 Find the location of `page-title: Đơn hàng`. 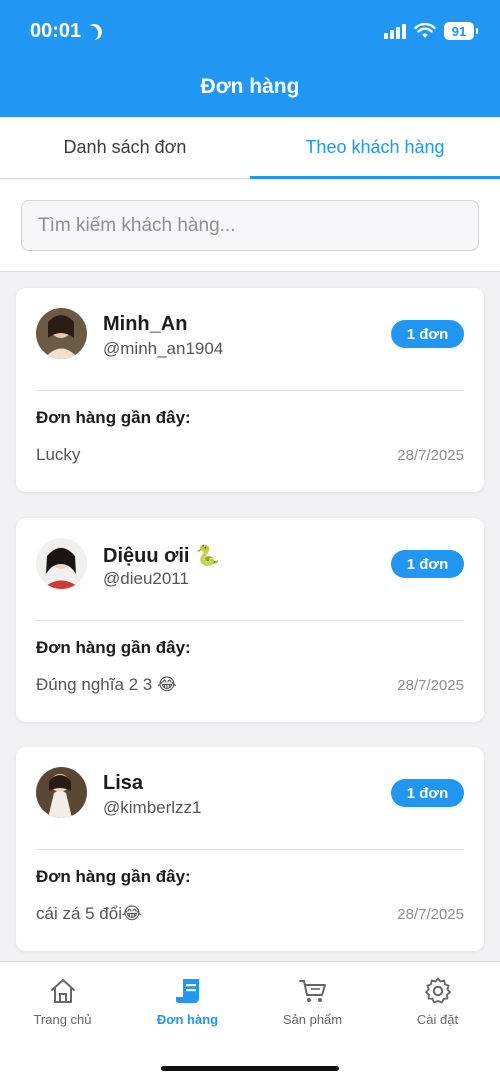

page-title: Đơn hàng is located at coordinates (250, 86).